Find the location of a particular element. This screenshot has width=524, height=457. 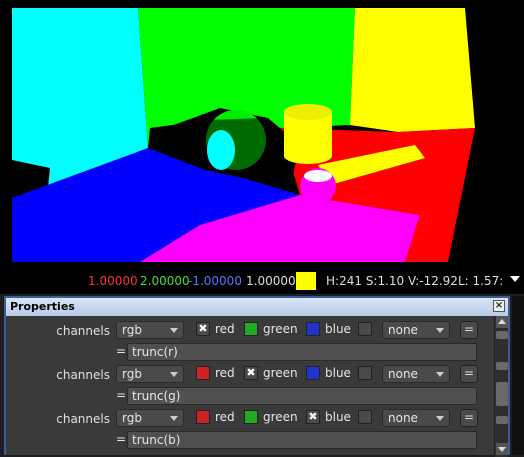

properties-title: Properties is located at coordinates (42, 306).